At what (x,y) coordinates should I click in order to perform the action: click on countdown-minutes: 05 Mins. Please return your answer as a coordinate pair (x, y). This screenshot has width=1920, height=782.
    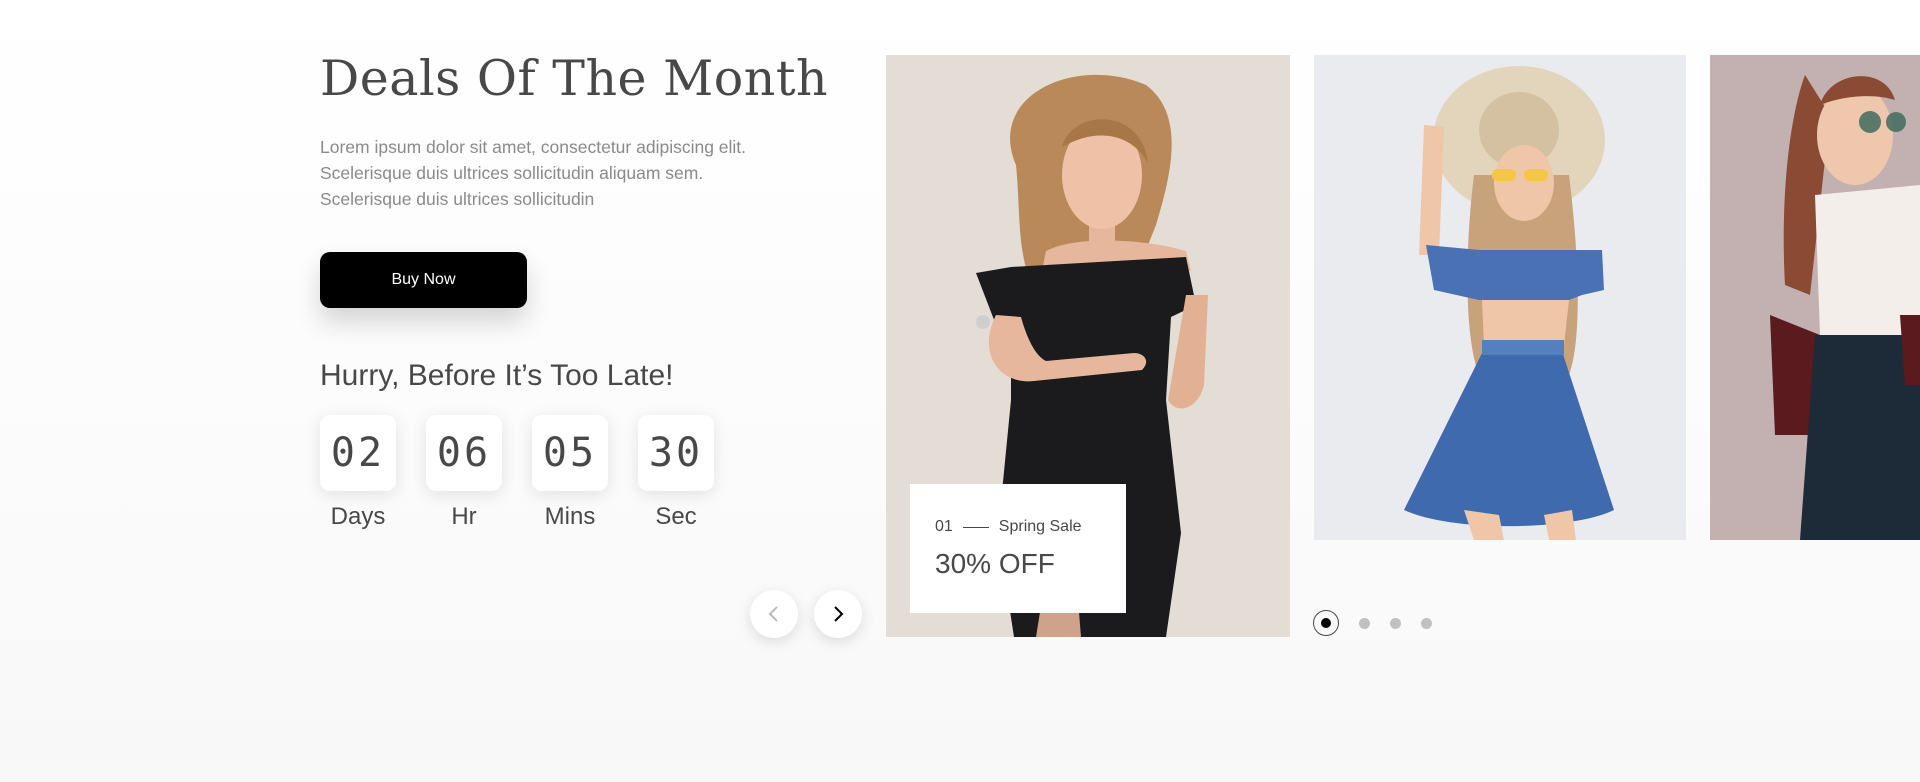
    Looking at the image, I should click on (570, 473).